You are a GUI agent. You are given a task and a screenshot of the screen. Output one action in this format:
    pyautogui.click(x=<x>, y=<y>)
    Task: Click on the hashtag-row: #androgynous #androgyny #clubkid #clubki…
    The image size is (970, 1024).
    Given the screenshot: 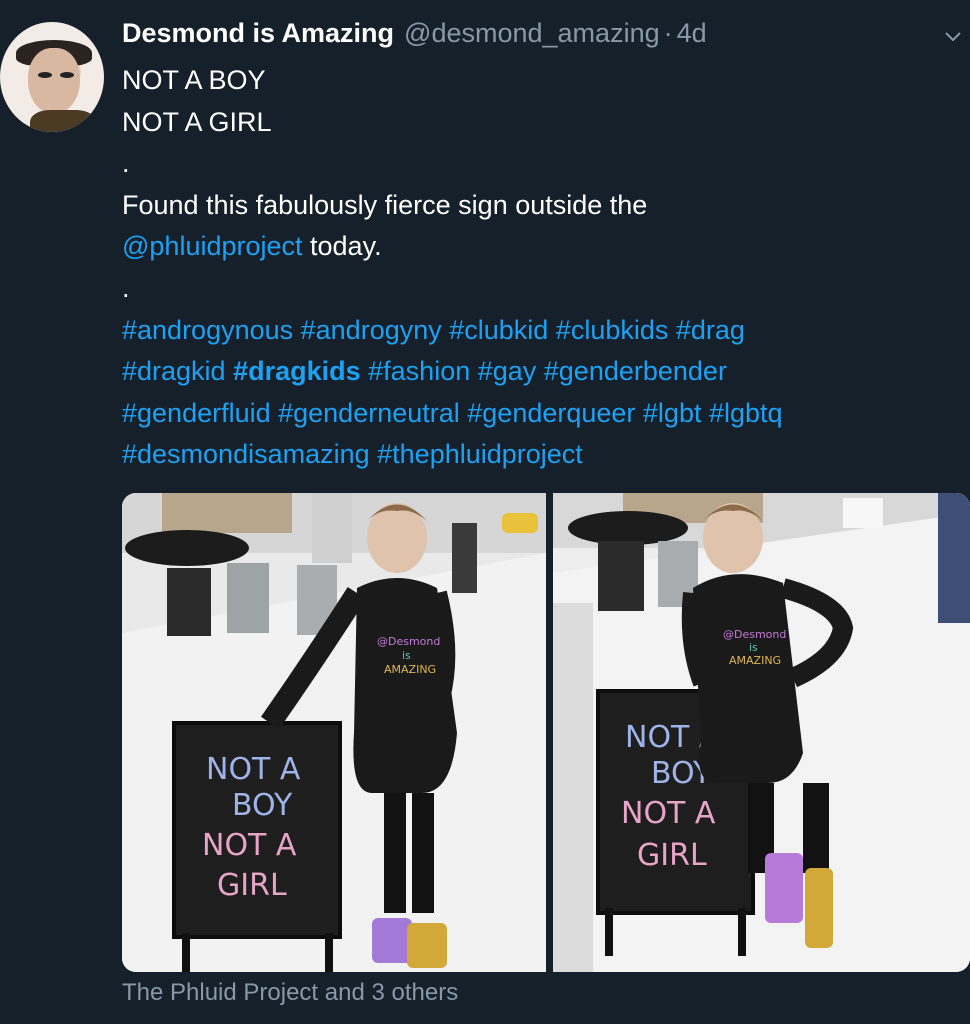 What is the action you would take?
    pyautogui.click(x=537, y=331)
    